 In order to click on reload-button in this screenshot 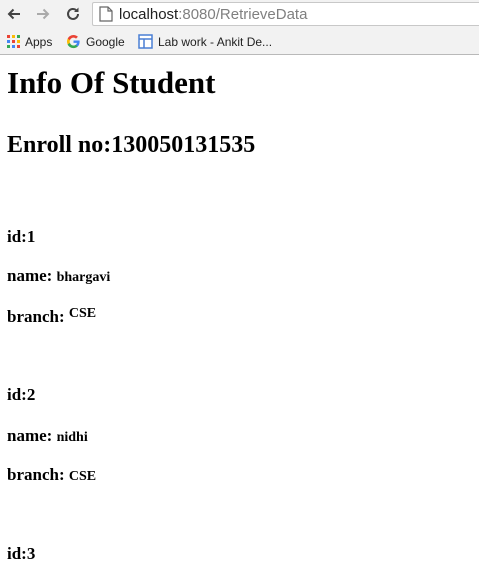, I will do `click(73, 14)`.